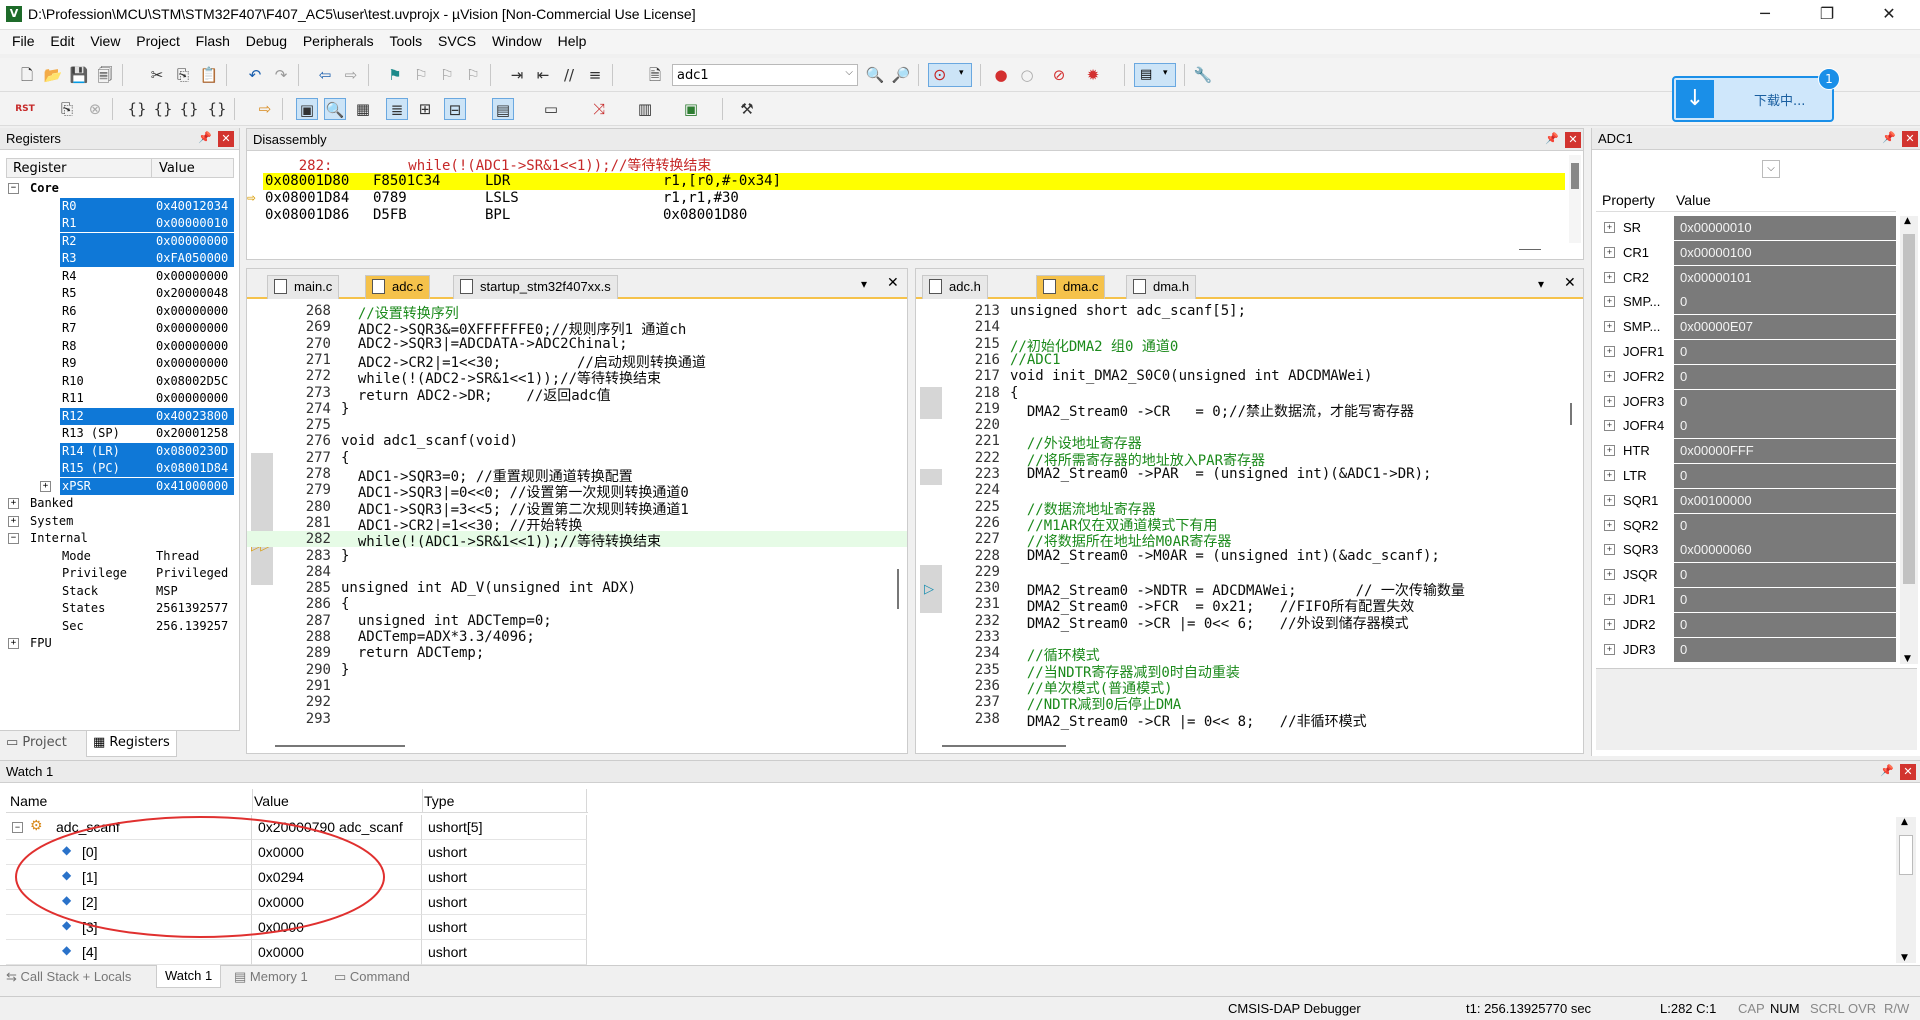  I want to click on code-line: 268 //设置转换序列, so click(577, 312).